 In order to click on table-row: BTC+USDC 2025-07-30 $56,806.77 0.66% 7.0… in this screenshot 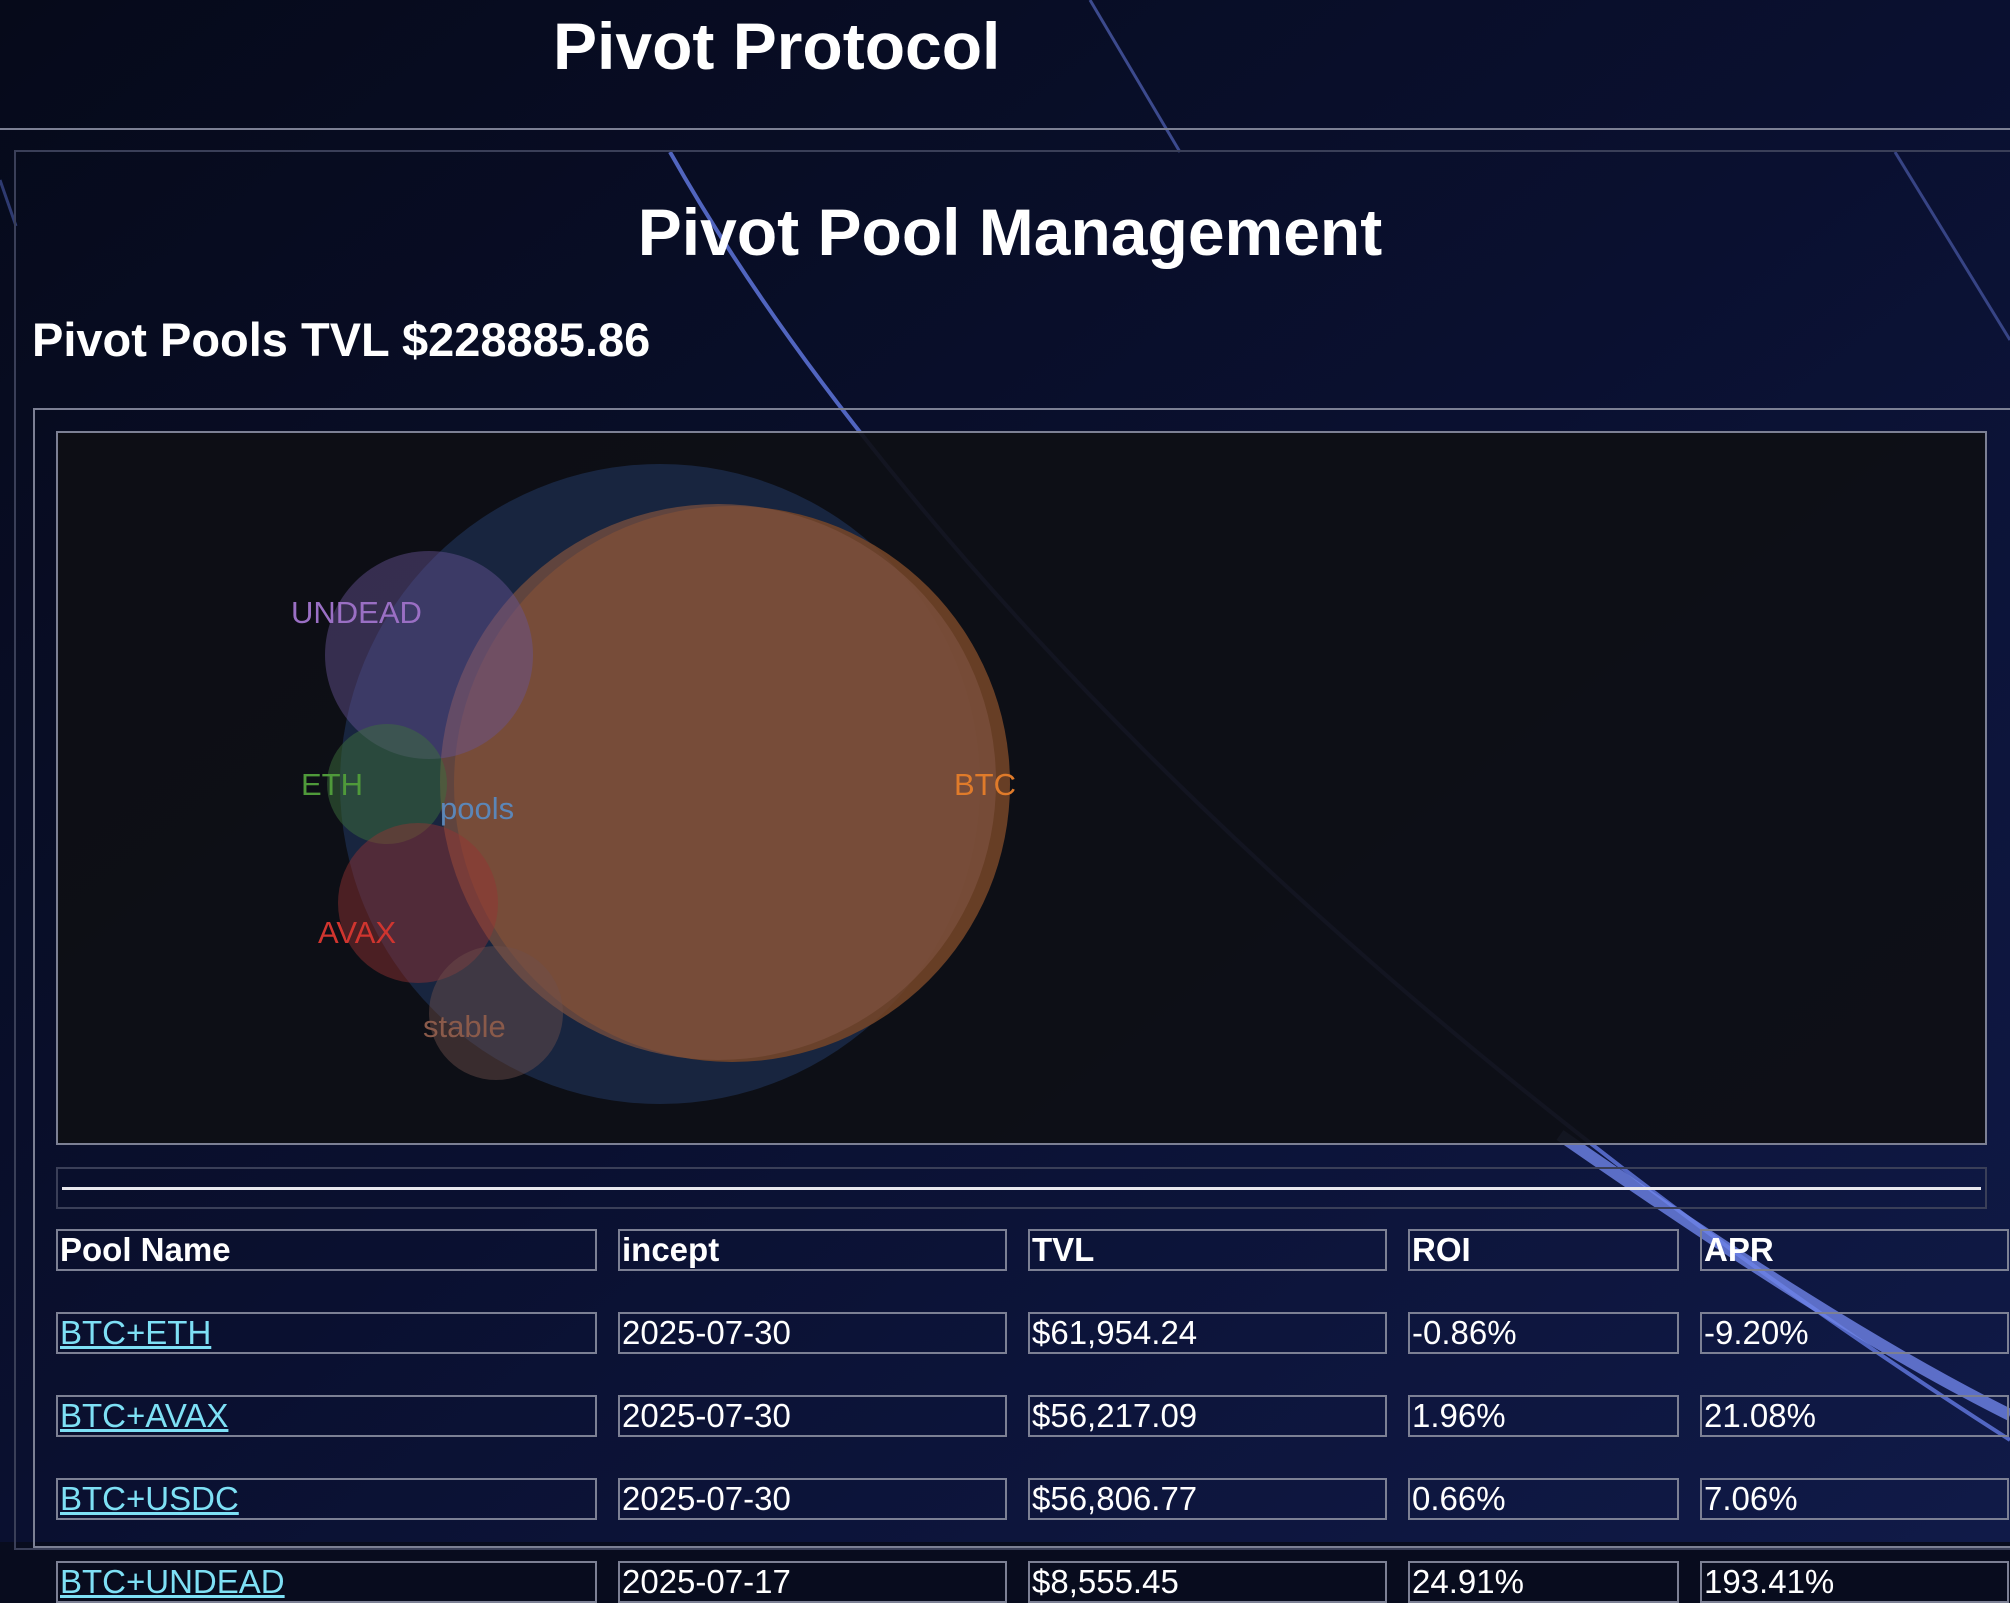, I will do `click(1032, 1499)`.